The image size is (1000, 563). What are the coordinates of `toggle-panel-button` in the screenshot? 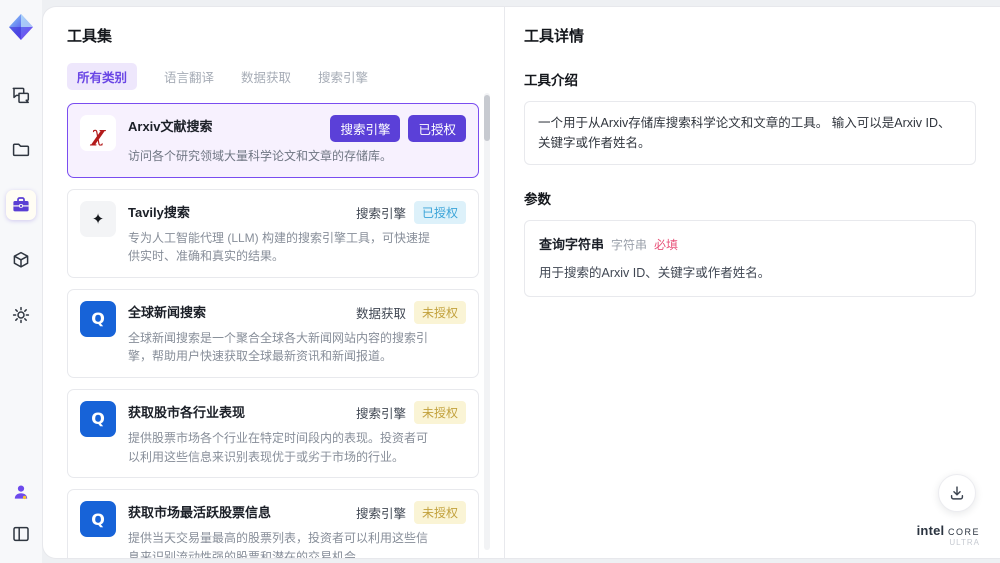 It's located at (21, 534).